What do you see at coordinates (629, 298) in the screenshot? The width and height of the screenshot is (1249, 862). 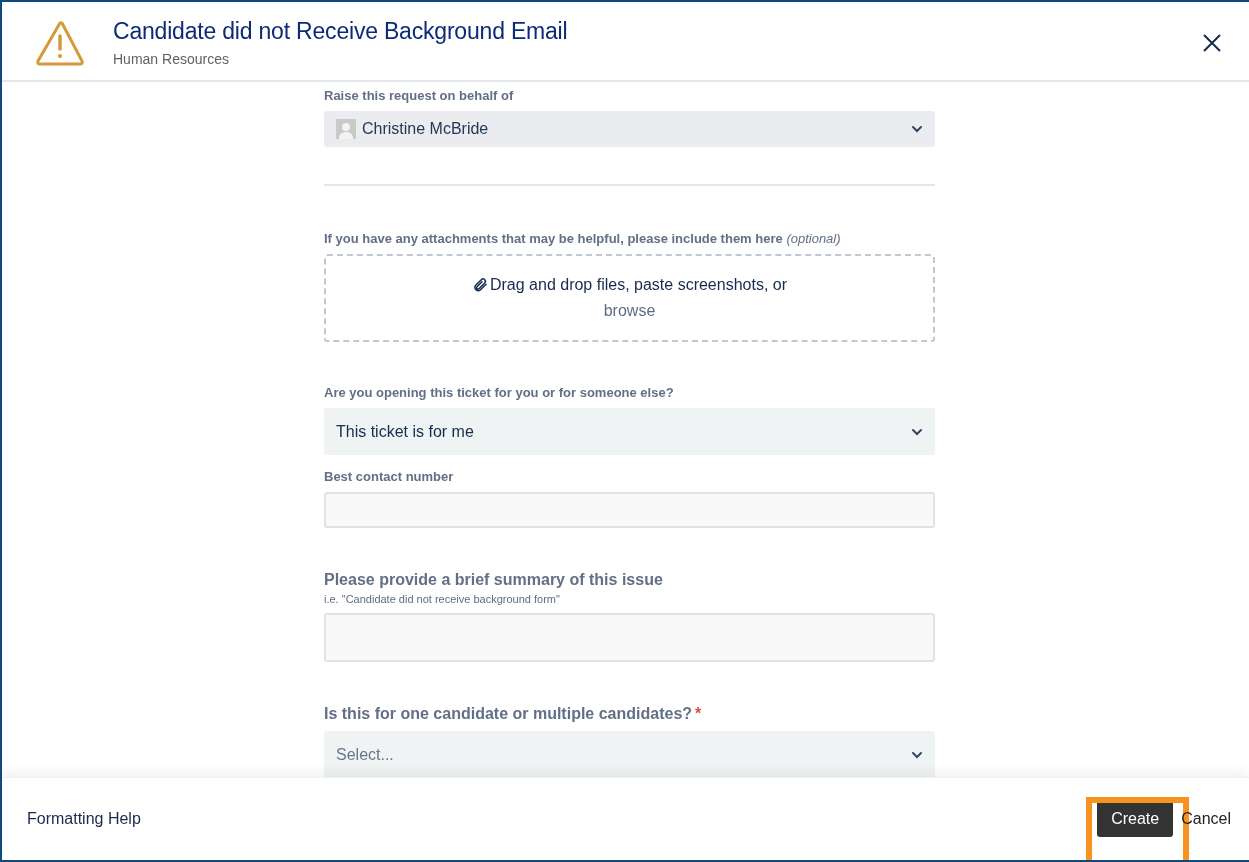 I see `file-dropzone: Drag and drop files, paste screenshots, or browse` at bounding box center [629, 298].